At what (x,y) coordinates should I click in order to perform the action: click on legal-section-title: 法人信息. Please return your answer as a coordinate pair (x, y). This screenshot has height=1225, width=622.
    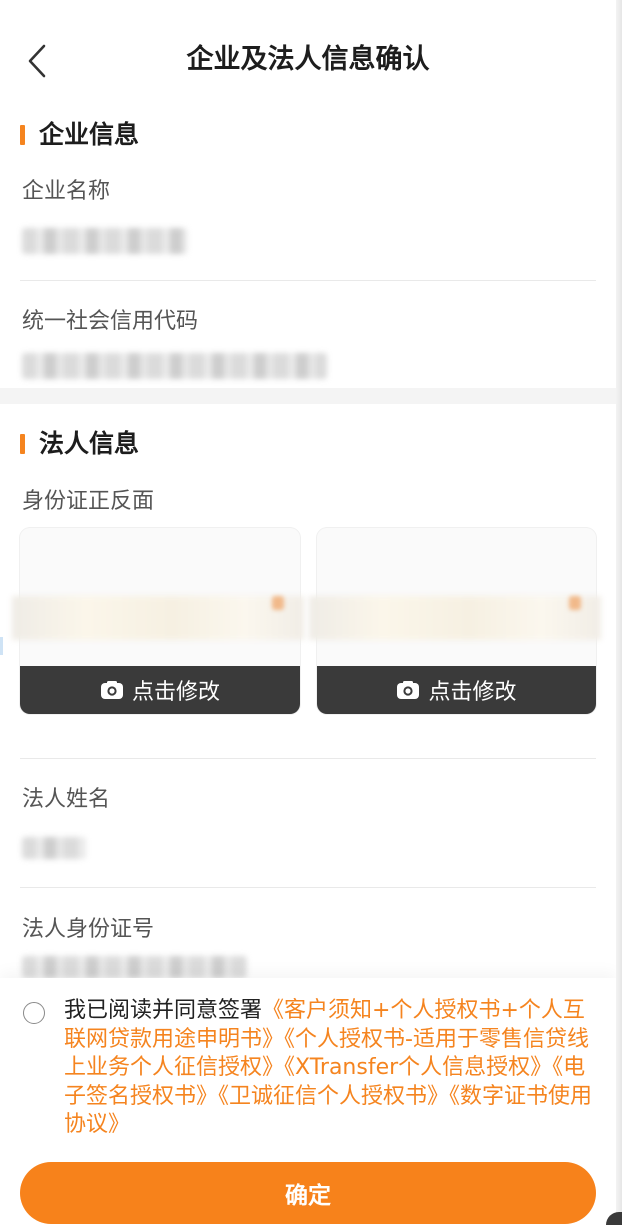
    Looking at the image, I should click on (79, 444).